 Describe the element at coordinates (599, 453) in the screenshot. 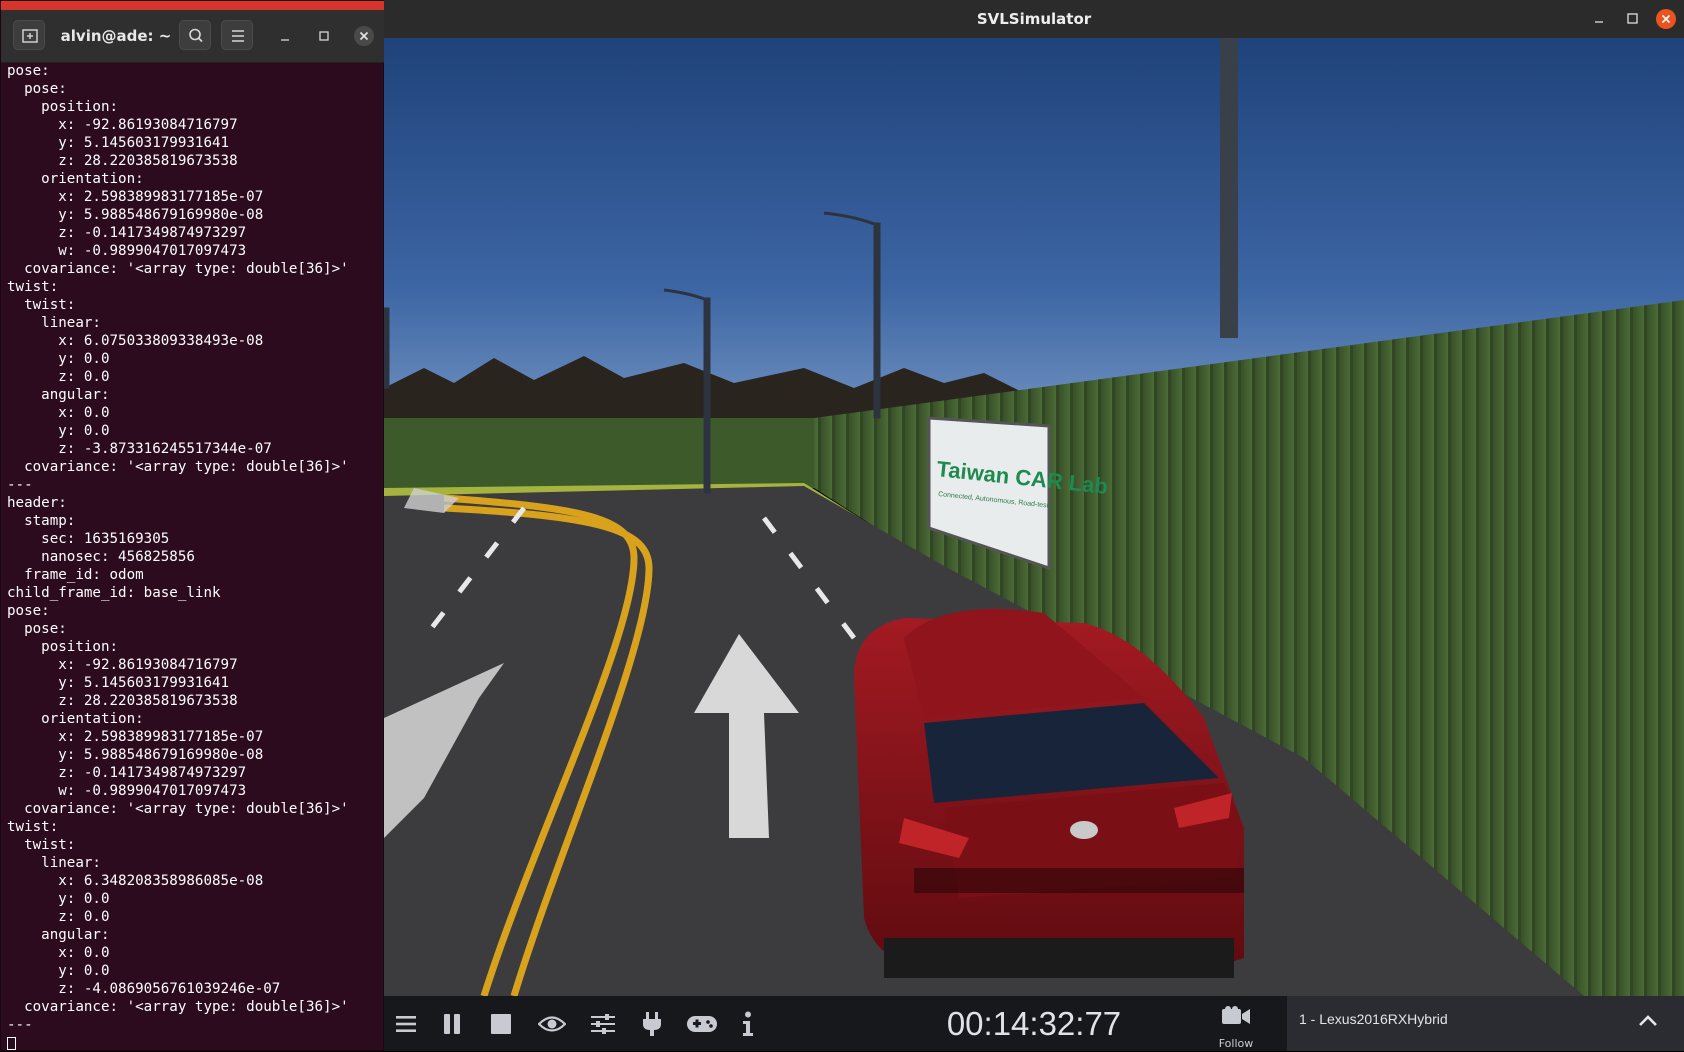

I see `back-fence` at that location.